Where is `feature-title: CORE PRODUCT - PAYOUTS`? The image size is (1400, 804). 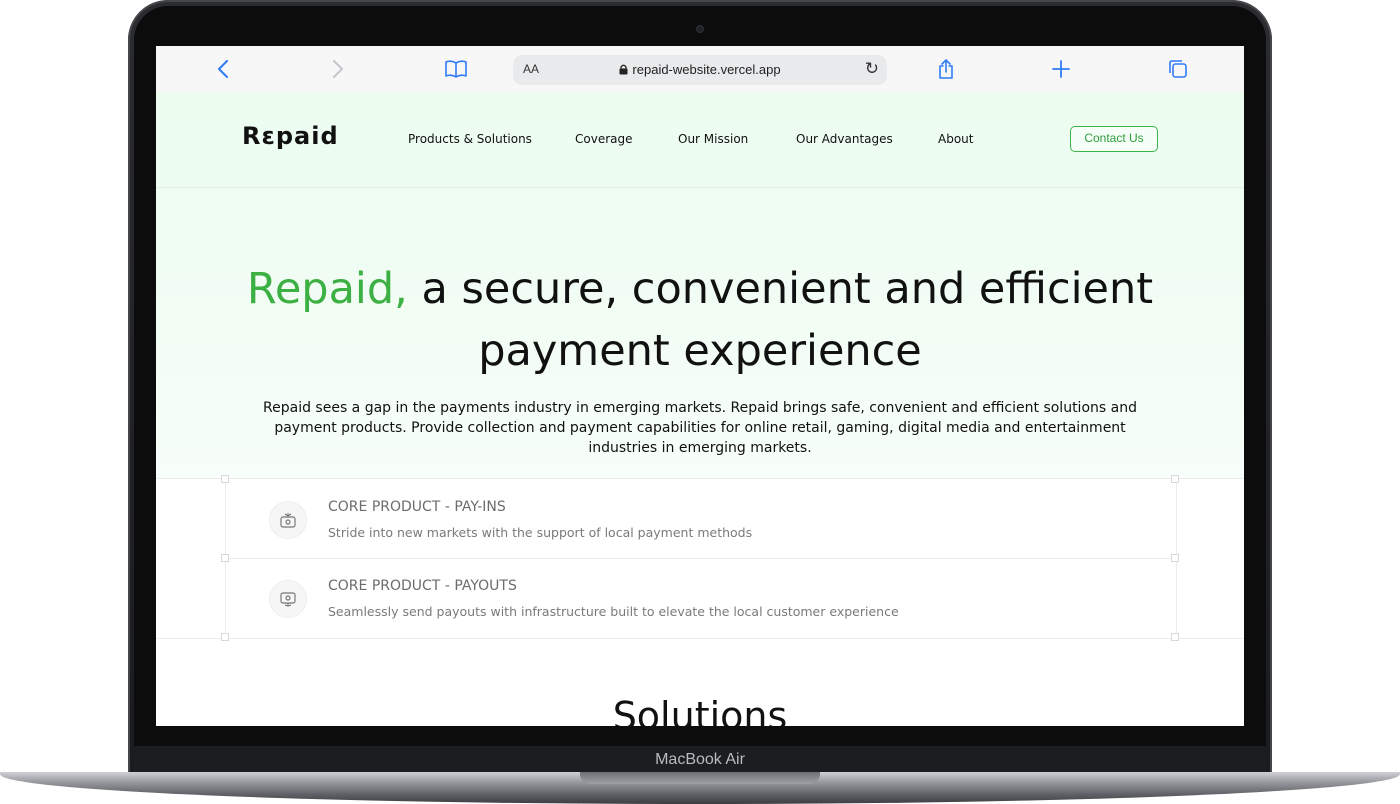
feature-title: CORE PRODUCT - PAYOUTS is located at coordinates (422, 586).